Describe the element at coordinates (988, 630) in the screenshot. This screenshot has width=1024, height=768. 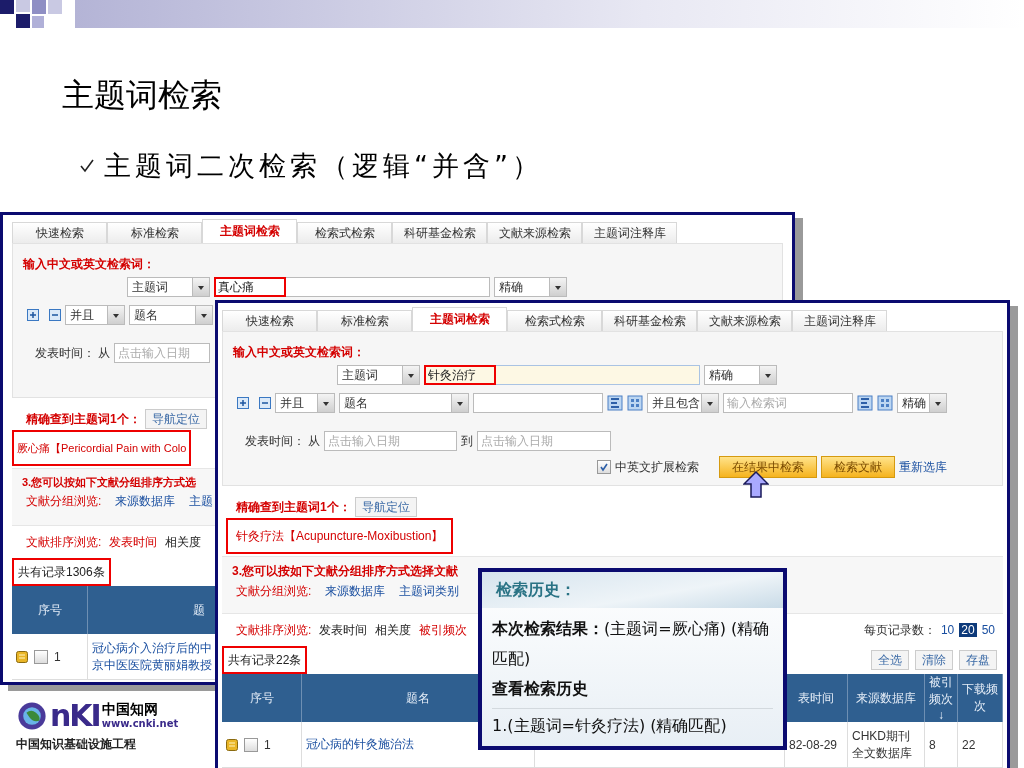
I see `page-size-option: 50` at that location.